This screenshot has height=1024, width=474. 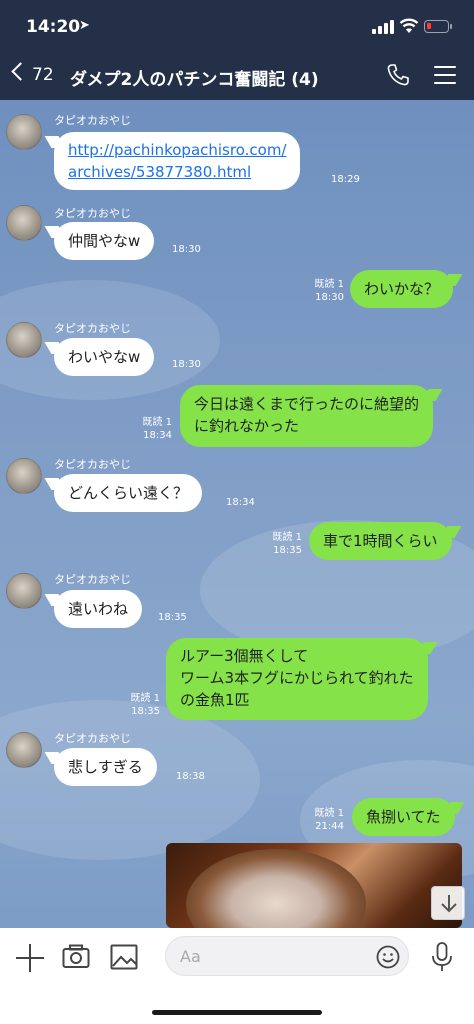 I want to click on status-bar: 14:20 ➤, so click(x=237, y=25).